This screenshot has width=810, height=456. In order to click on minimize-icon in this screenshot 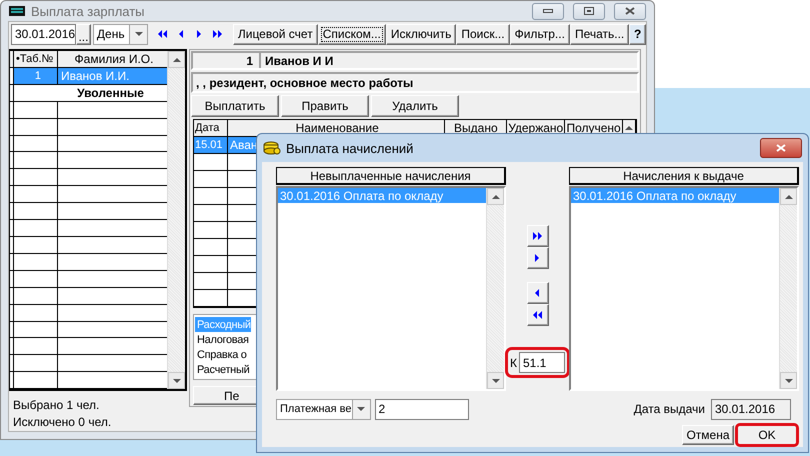, I will do `click(548, 11)`.